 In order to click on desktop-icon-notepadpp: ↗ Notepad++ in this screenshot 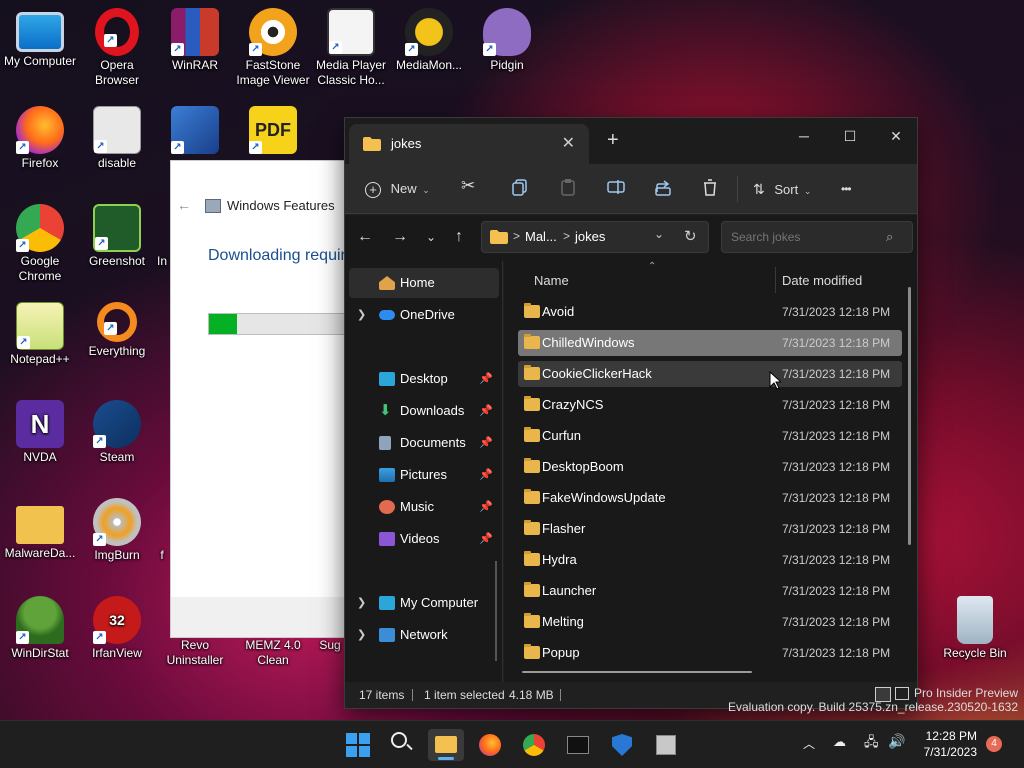, I will do `click(40, 334)`.